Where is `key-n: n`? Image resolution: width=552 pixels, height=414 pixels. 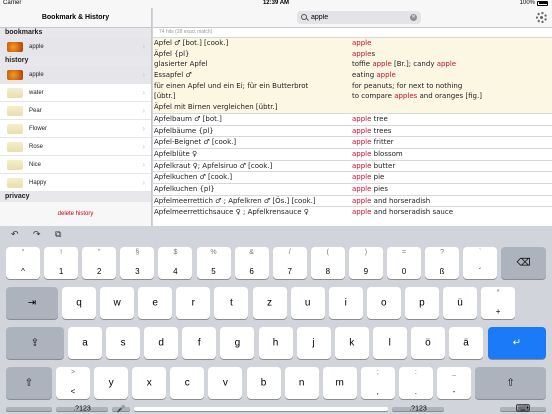 key-n: n is located at coordinates (301, 383).